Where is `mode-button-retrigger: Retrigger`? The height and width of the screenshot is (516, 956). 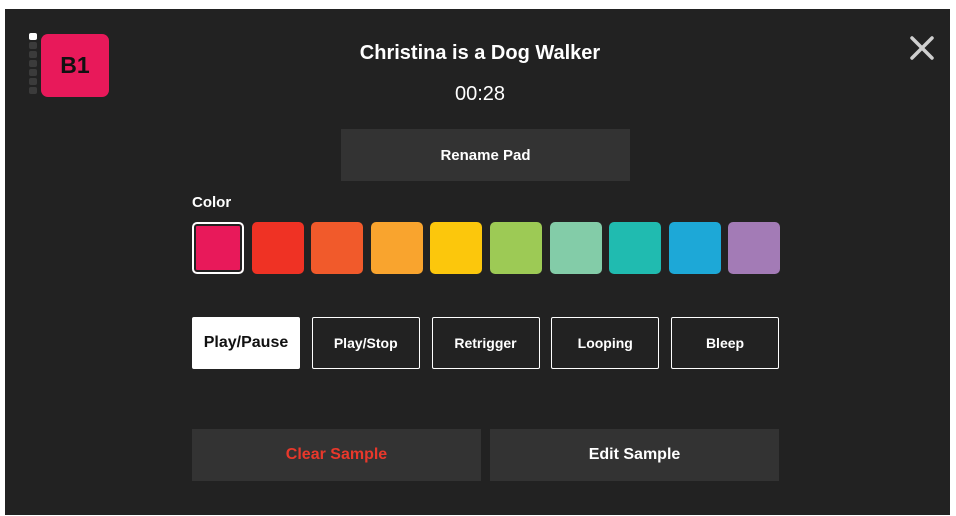 mode-button-retrigger: Retrigger is located at coordinates (485, 343).